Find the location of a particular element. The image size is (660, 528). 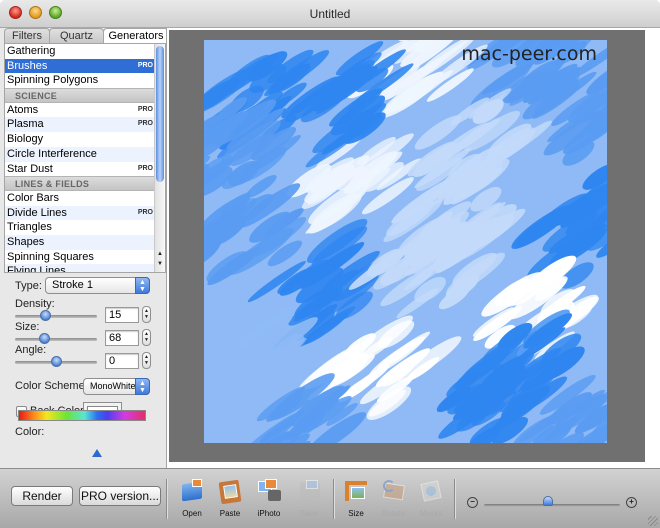

list-item: Biology is located at coordinates (80, 139).